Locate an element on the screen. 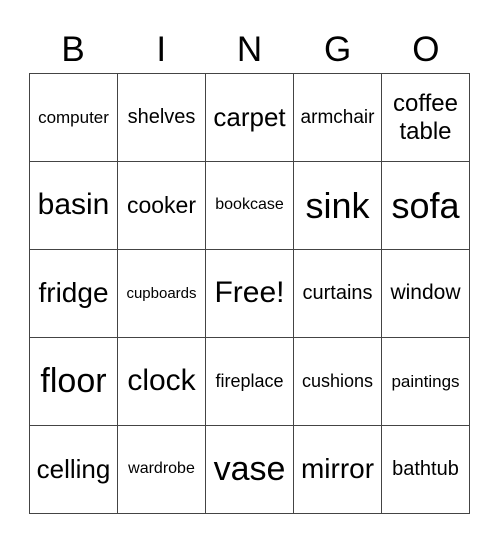 The image size is (500, 544). cell-label: Free! is located at coordinates (249, 293).